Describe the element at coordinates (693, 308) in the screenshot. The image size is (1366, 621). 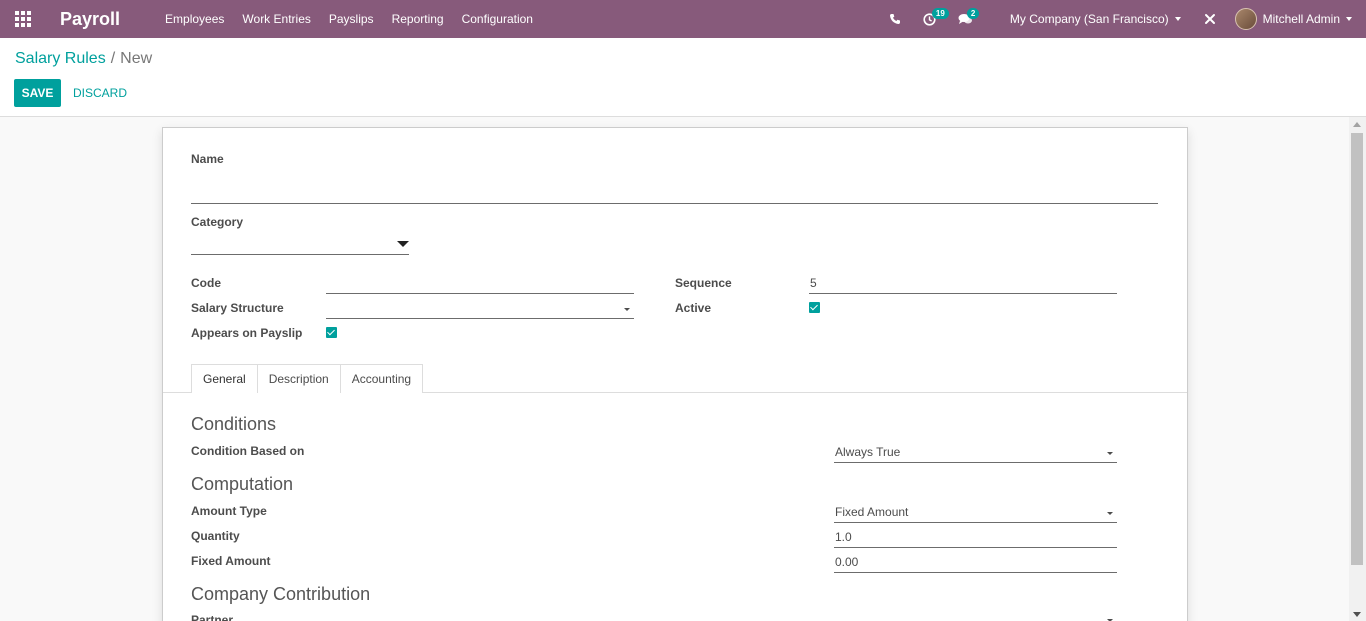
I see `active-label: Active` at that location.